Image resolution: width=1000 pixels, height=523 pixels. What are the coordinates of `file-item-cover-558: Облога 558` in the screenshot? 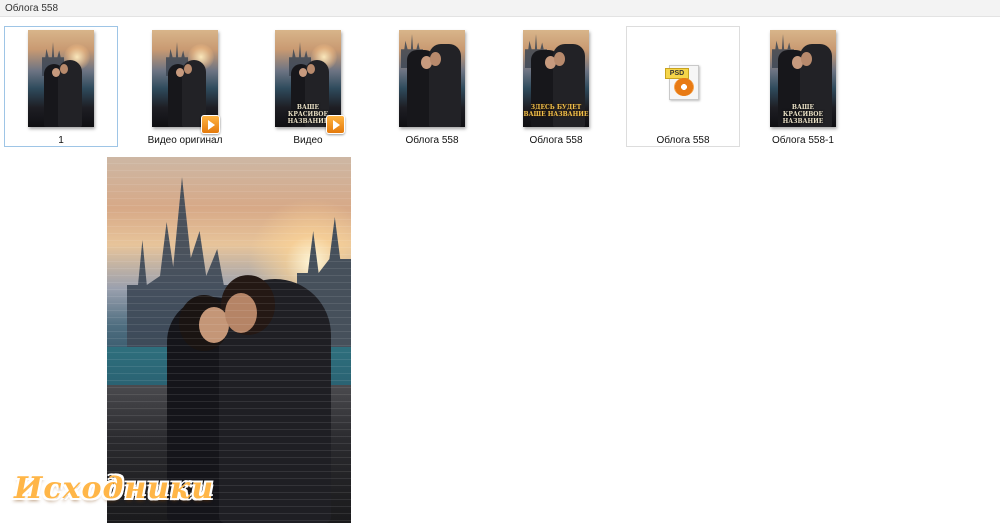 It's located at (432, 86).